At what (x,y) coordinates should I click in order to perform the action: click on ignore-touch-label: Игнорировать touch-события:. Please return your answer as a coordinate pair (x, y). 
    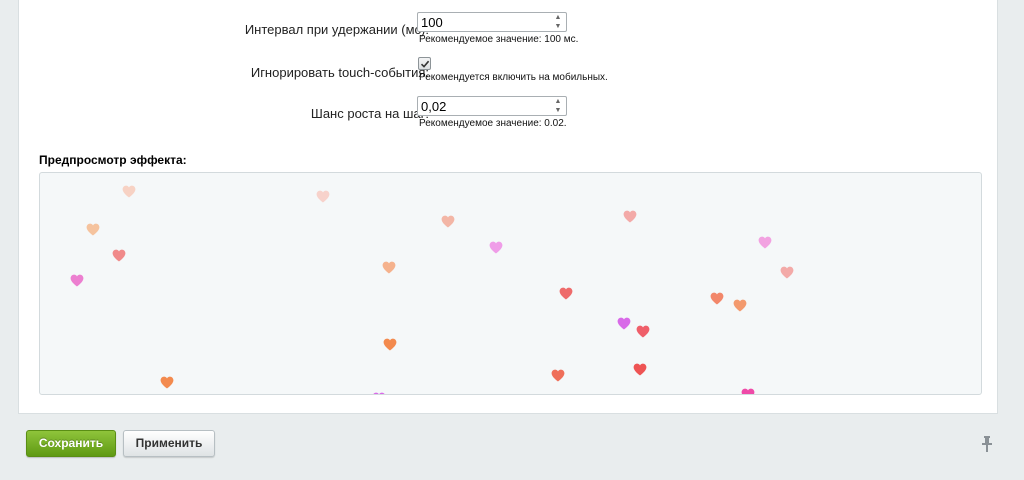
    Looking at the image, I should click on (339, 72).